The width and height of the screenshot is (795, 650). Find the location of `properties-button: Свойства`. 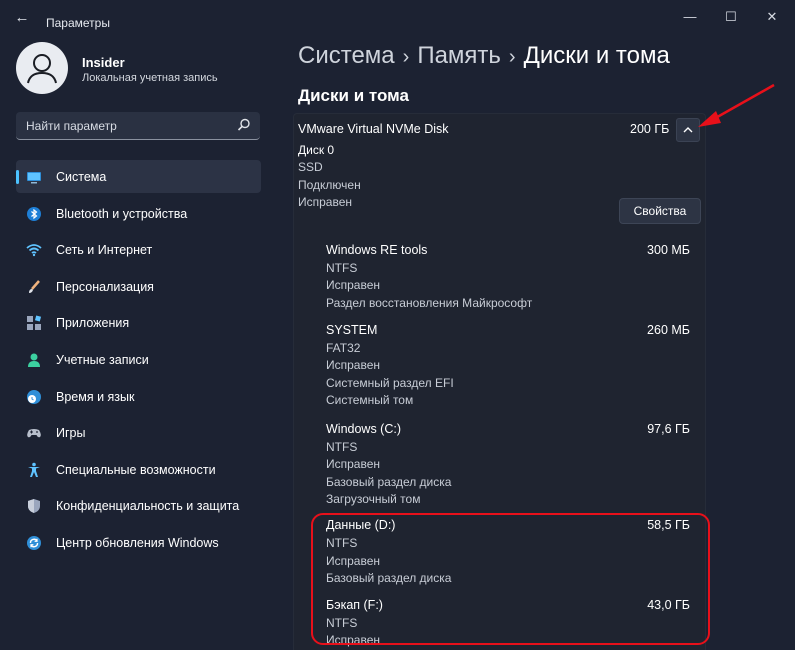

properties-button: Свойства is located at coordinates (660, 211).